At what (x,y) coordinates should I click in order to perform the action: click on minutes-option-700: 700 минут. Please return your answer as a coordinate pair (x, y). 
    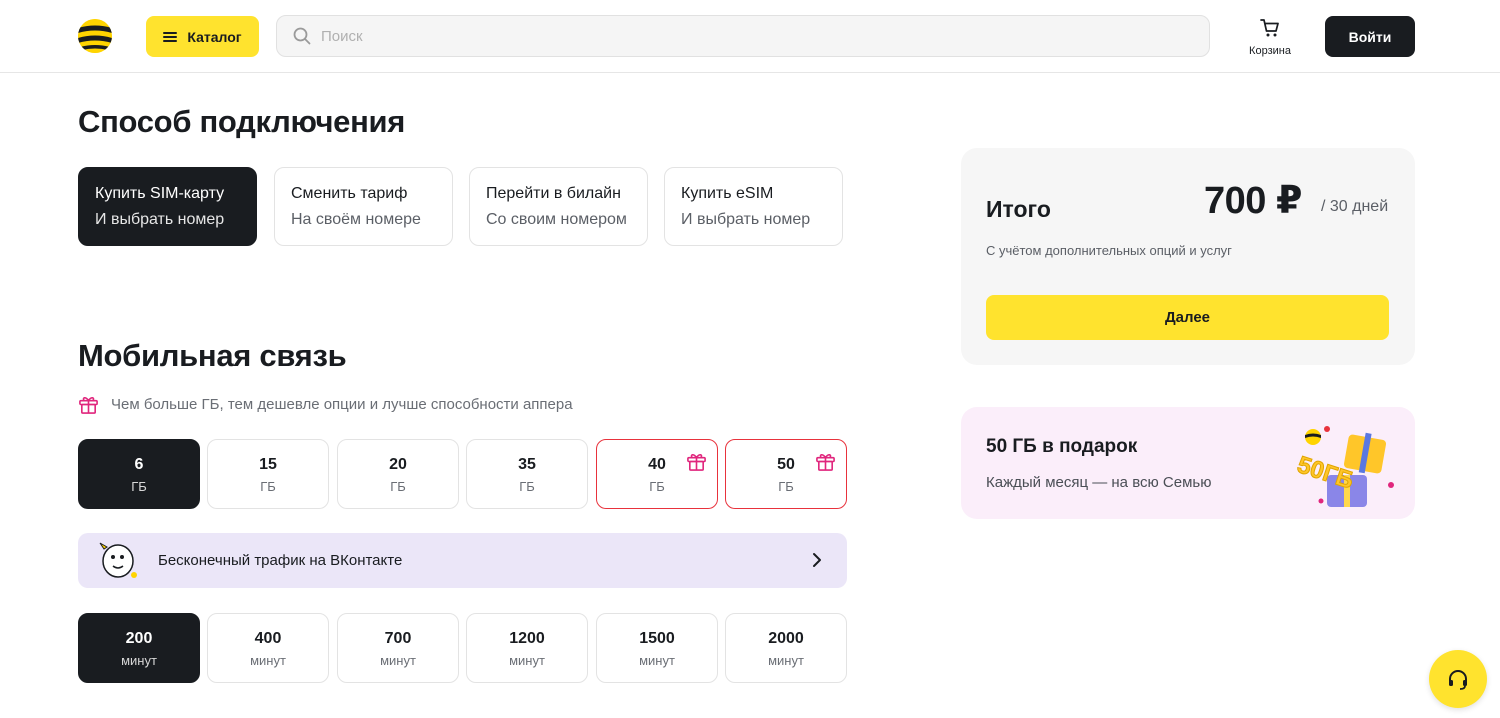
    Looking at the image, I should click on (398, 648).